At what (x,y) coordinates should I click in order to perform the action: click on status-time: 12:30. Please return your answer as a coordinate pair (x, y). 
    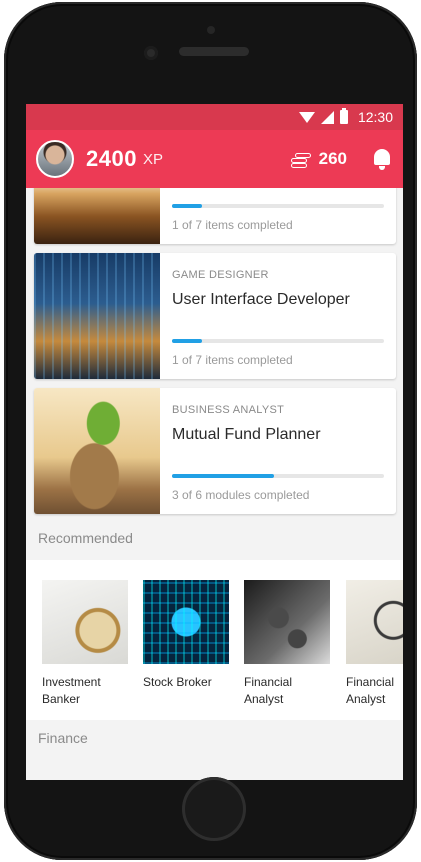
    Looking at the image, I should click on (375, 117).